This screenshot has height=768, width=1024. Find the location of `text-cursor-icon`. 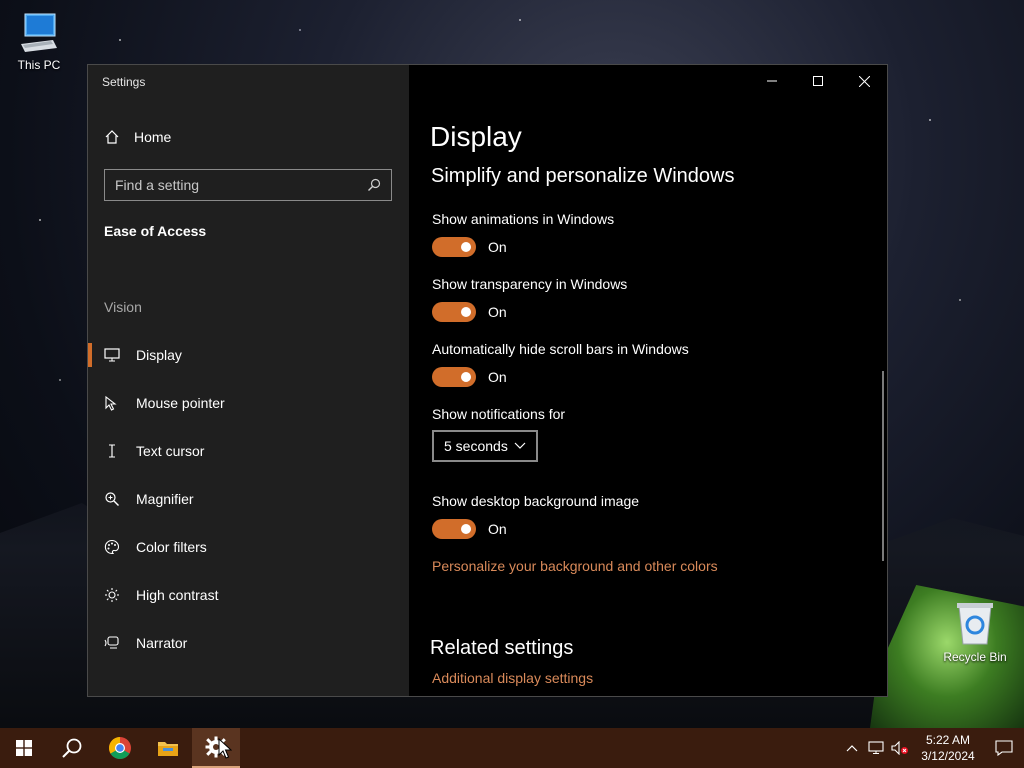

text-cursor-icon is located at coordinates (112, 451).